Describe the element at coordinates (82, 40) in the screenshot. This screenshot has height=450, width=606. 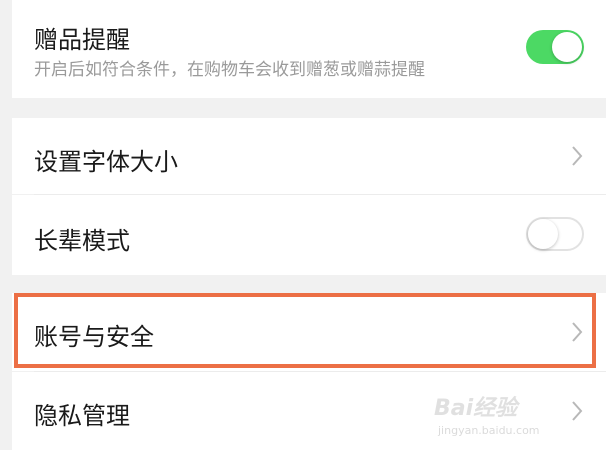
I see `gift-reminder-label: 赠品提醒` at that location.